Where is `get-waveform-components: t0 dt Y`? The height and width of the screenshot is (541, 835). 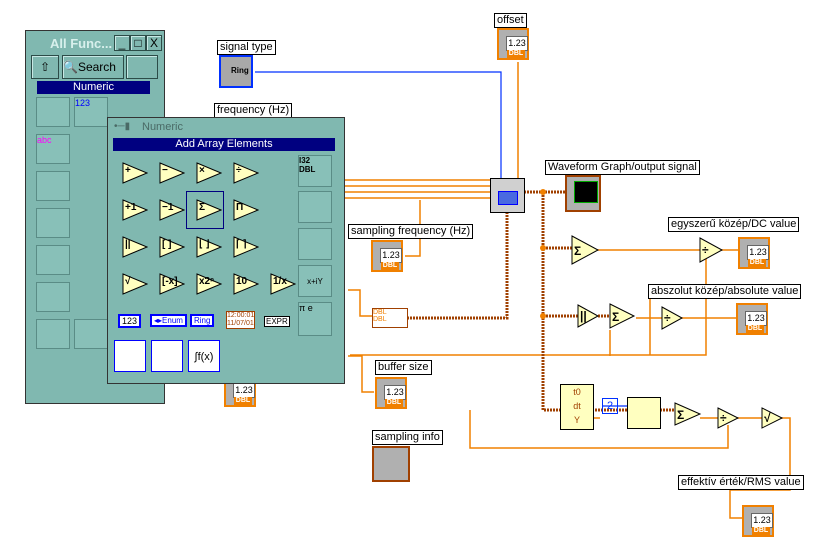
get-waveform-components: t0 dt Y is located at coordinates (577, 407).